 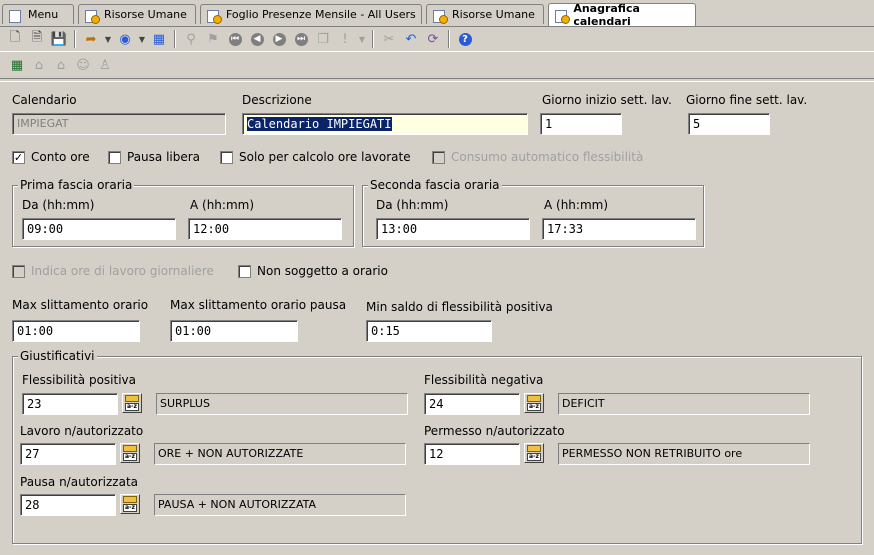 What do you see at coordinates (17, 65) in the screenshot?
I see `calendar-grid-icon: ▦` at bounding box center [17, 65].